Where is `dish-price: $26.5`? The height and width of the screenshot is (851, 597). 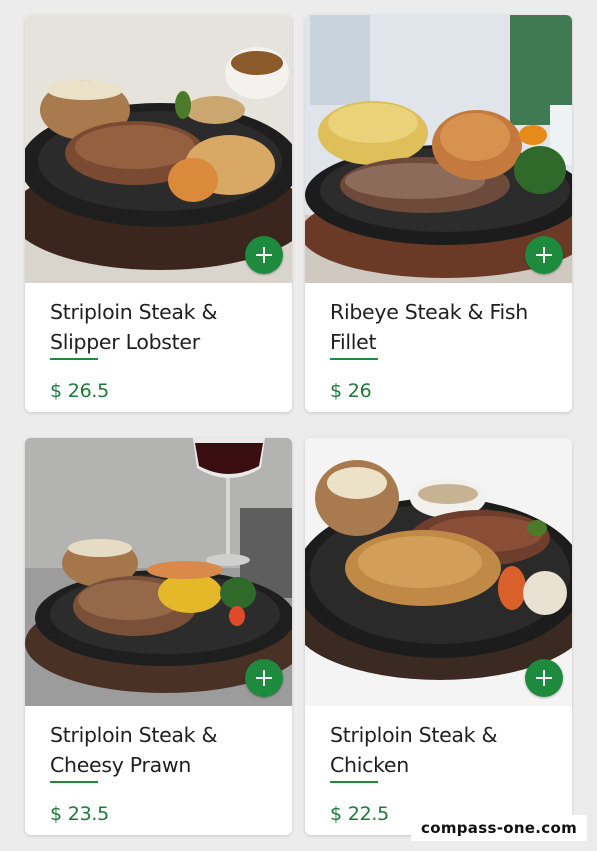
dish-price: $26.5 is located at coordinates (79, 391).